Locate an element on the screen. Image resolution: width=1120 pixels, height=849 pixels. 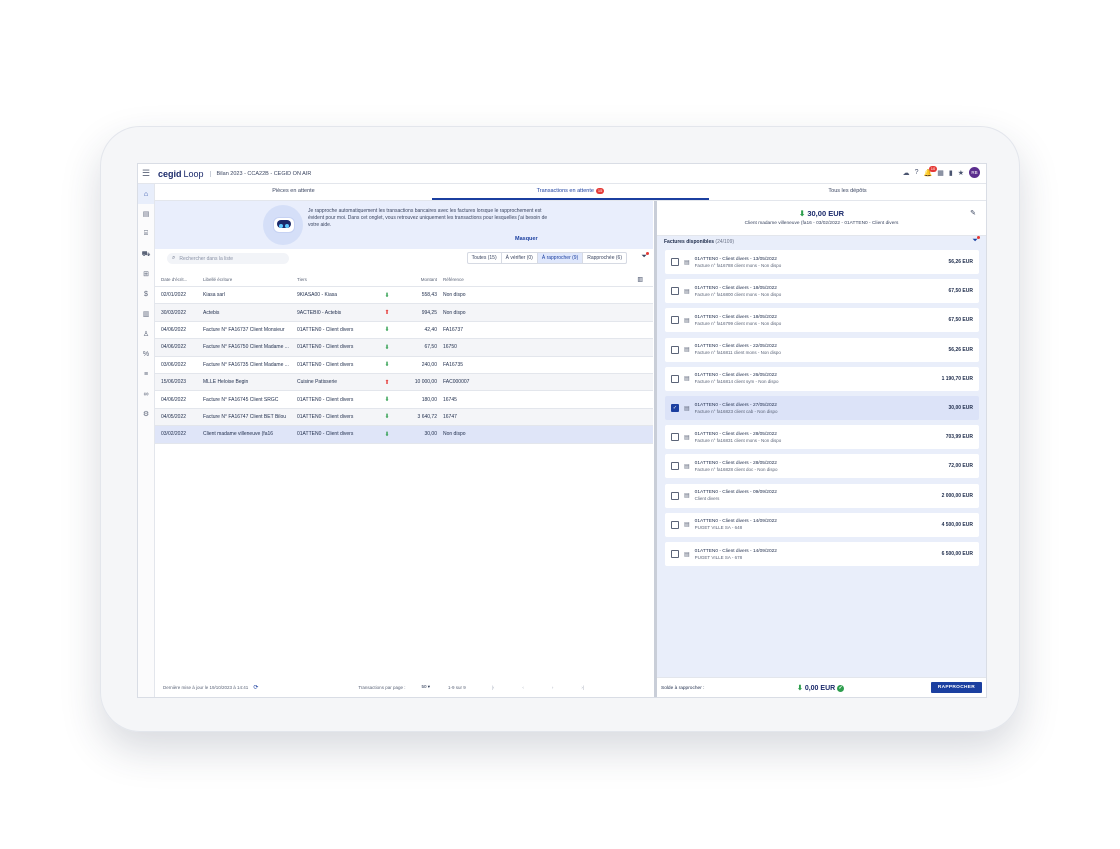
last-page-icon: ›| is located at coordinates (582, 687).